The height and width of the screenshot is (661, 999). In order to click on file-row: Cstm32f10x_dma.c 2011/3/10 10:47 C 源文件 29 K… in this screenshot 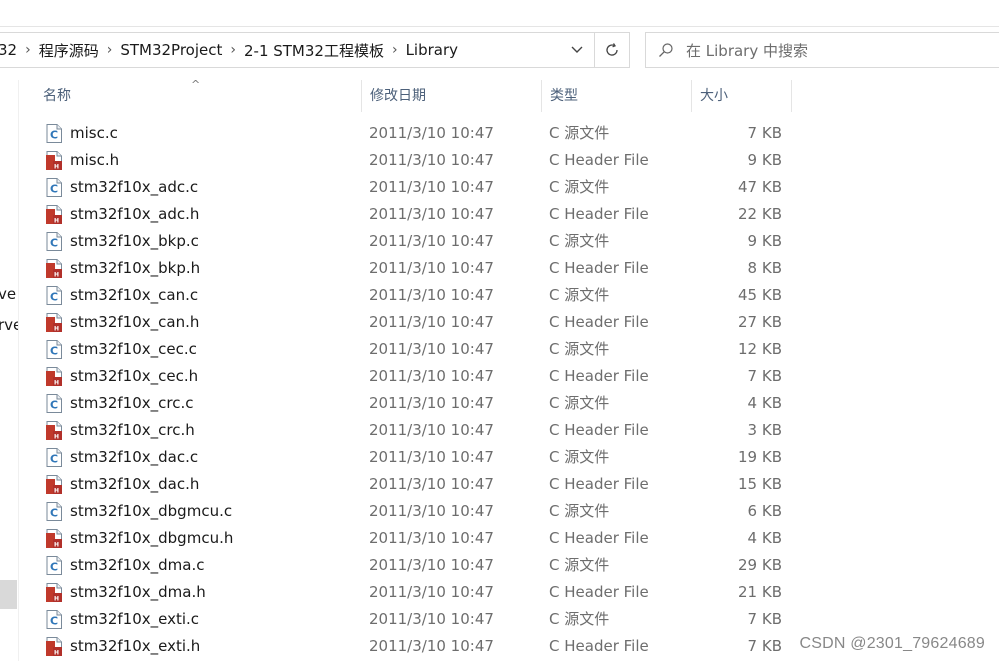, I will do `click(509, 565)`.